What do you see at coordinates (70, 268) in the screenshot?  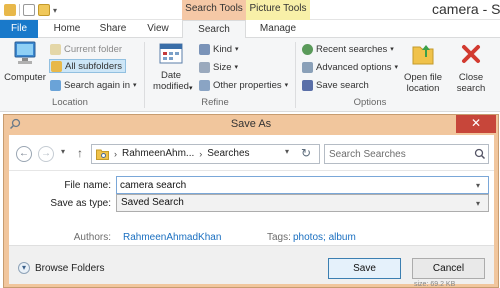 I see `browse-folders-label: Browse Folders` at bounding box center [70, 268].